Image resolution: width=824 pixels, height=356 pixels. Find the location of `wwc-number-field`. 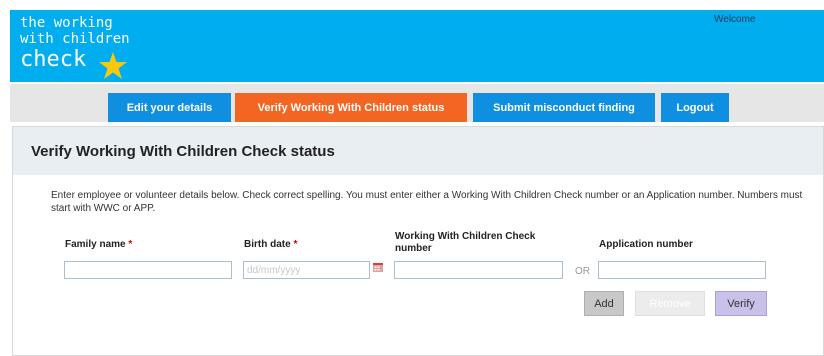

wwc-number-field is located at coordinates (478, 270).